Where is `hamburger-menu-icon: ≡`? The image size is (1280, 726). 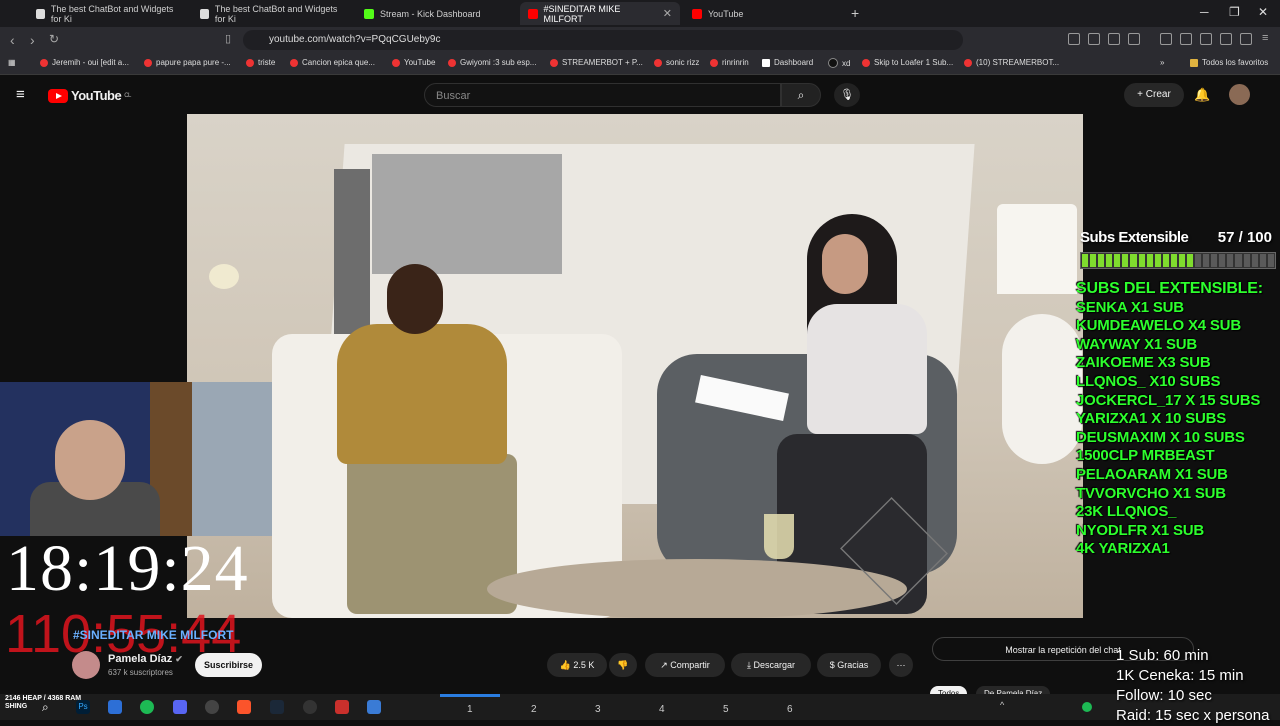
hamburger-menu-icon: ≡ is located at coordinates (20, 94).